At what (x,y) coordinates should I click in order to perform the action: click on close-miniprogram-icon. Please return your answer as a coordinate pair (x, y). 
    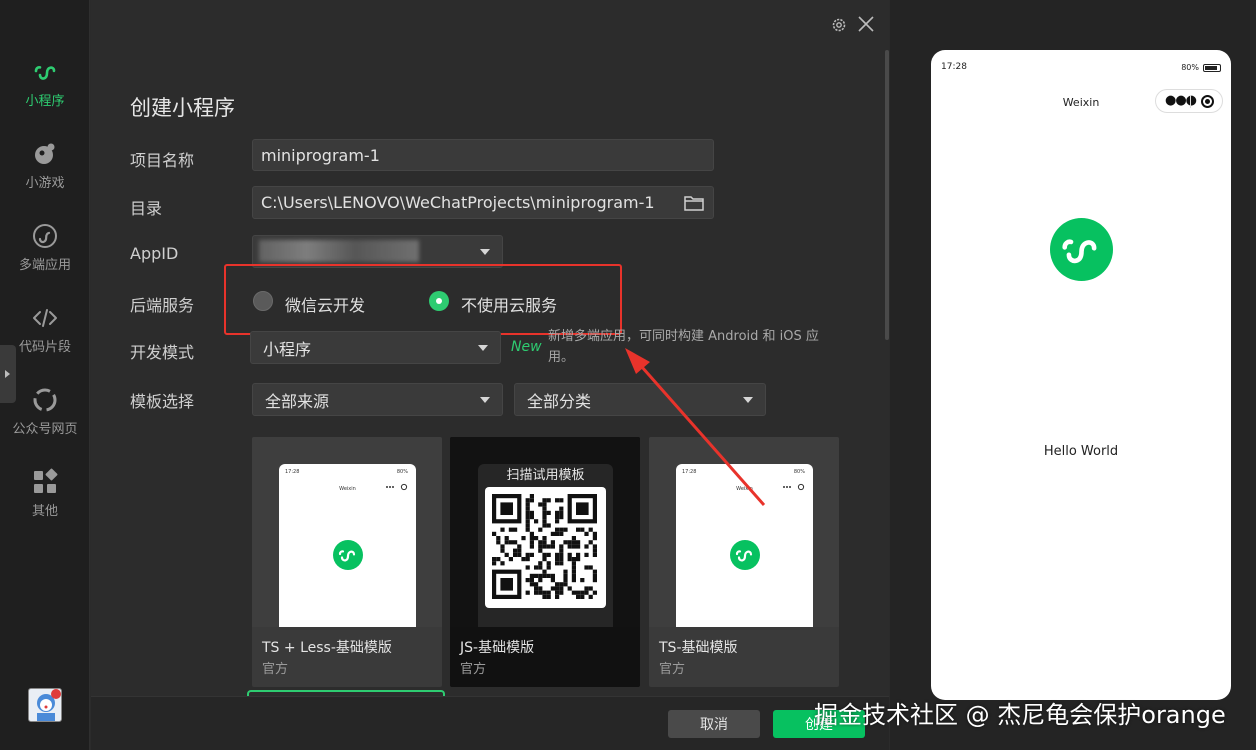
    Looking at the image, I should click on (1207, 101).